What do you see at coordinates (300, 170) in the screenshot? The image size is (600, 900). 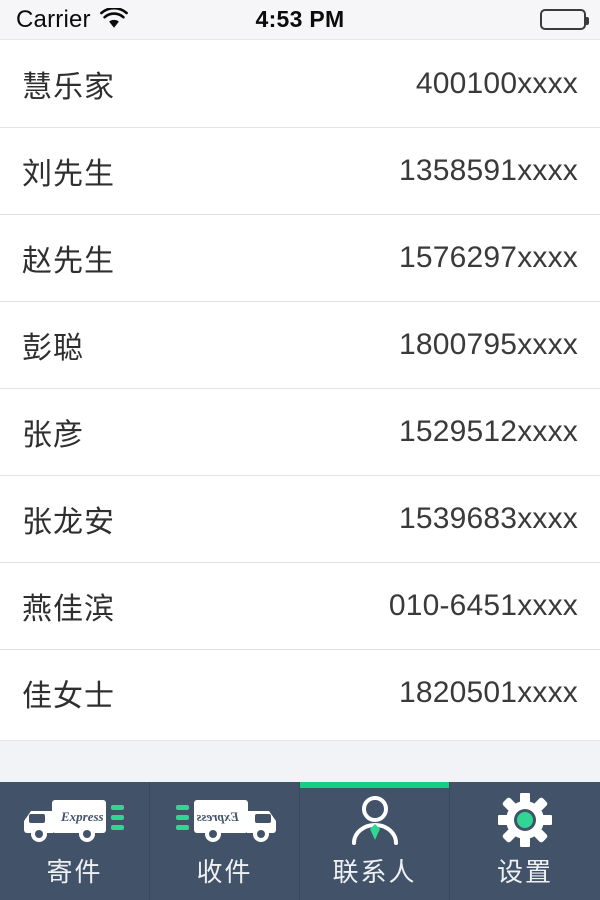 I see `contact-row: 刘先生 1358591xxxx` at bounding box center [300, 170].